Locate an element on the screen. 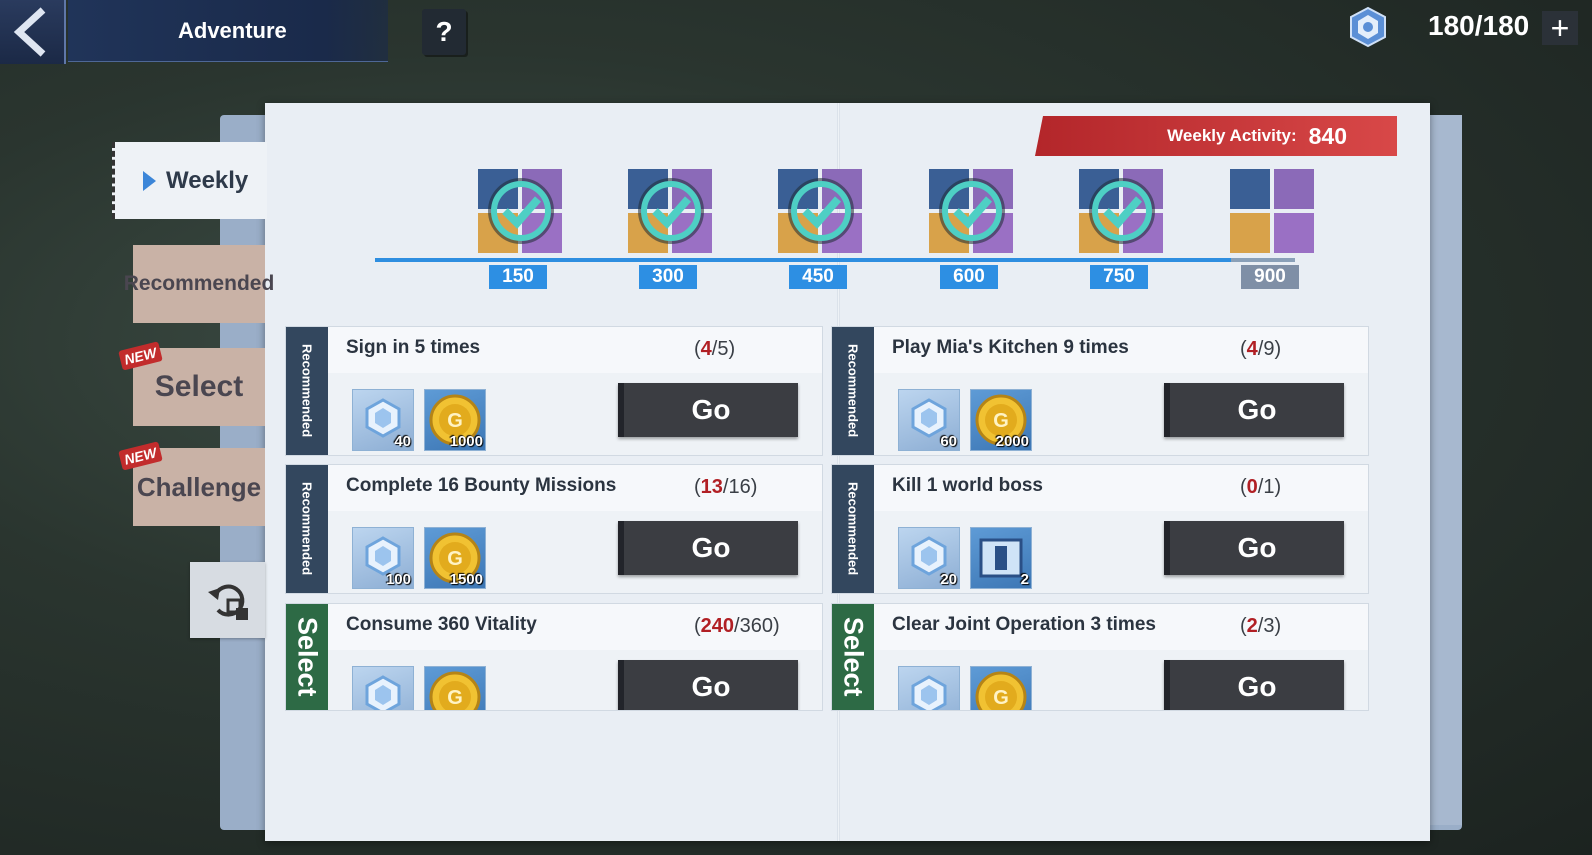 The width and height of the screenshot is (1592, 855). task-title: Consume 360 Vitality is located at coordinates (441, 624).